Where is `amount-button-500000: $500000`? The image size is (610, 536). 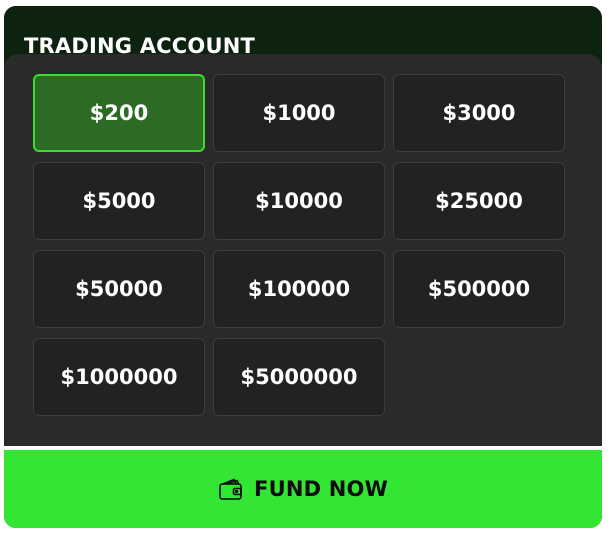
amount-button-500000: $500000 is located at coordinates (479, 289).